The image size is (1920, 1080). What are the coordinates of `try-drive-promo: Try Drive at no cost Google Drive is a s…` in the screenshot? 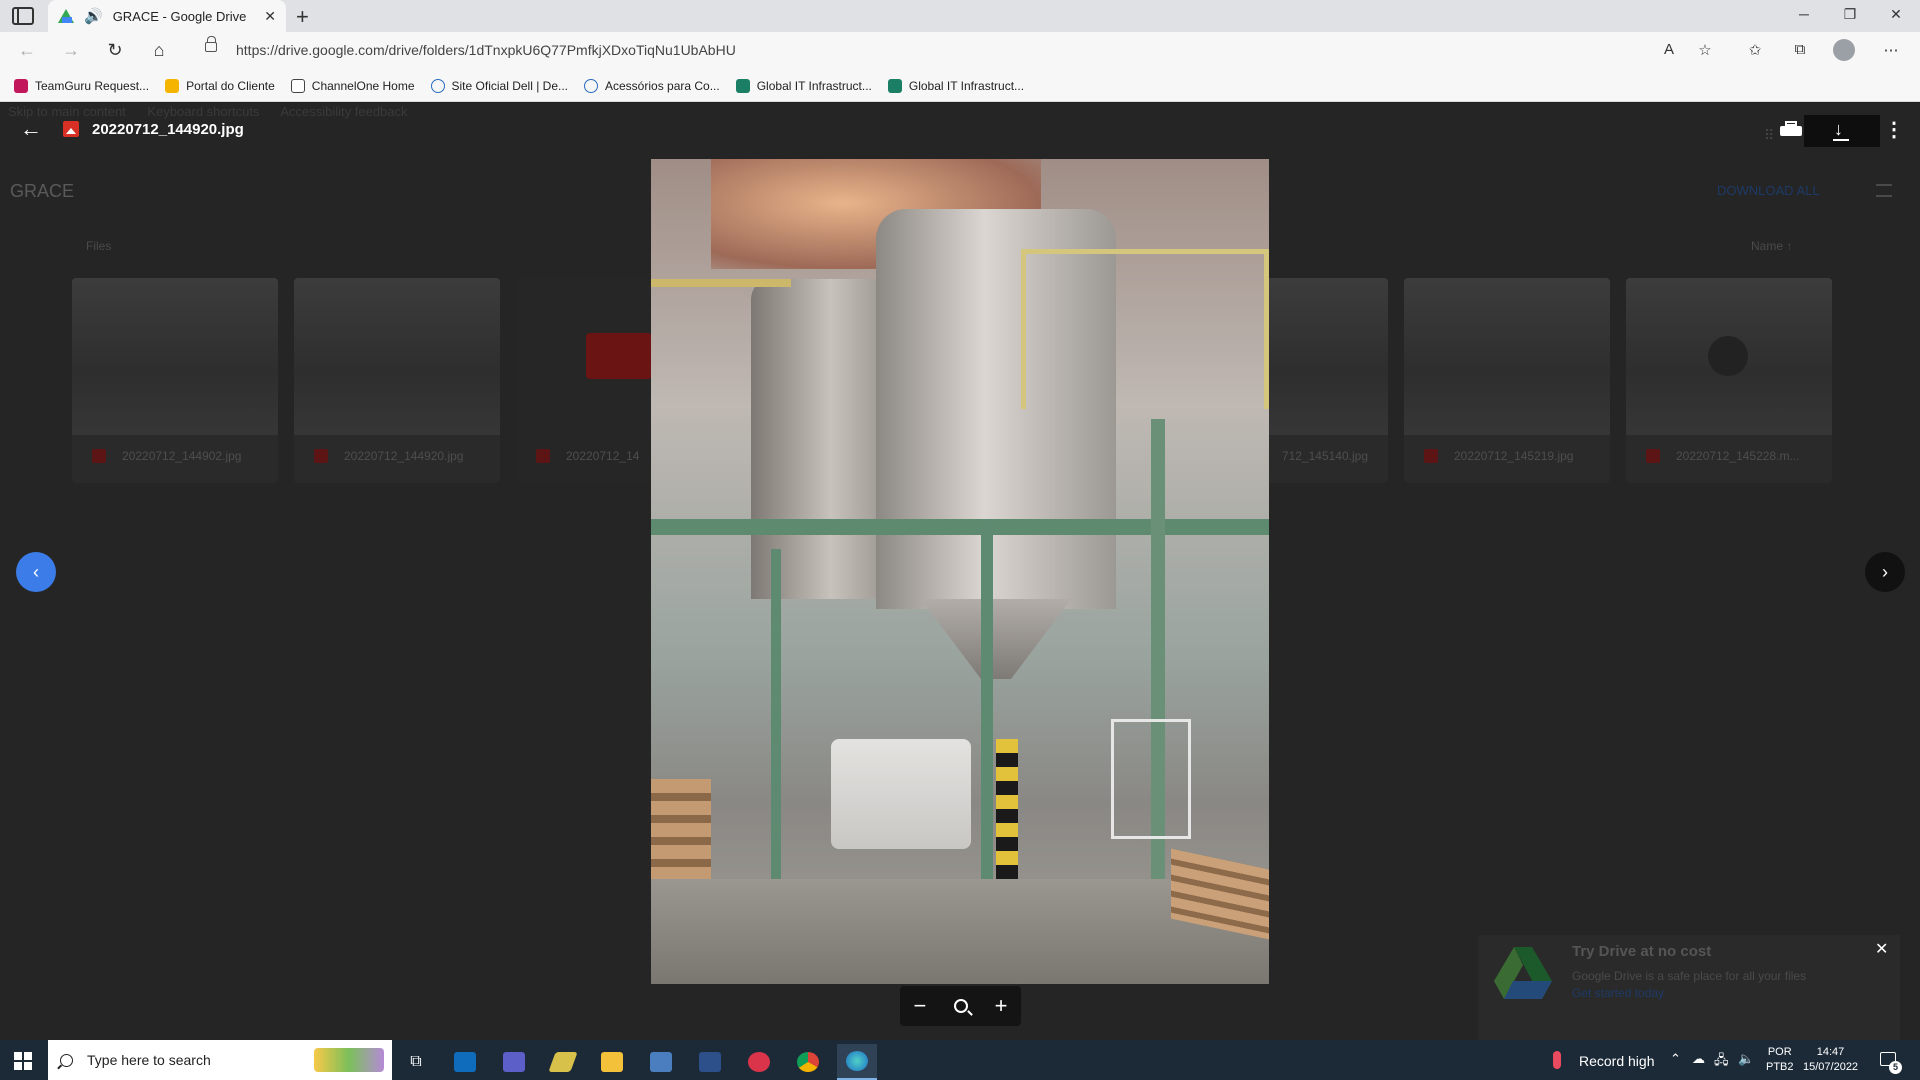 It's located at (1689, 987).